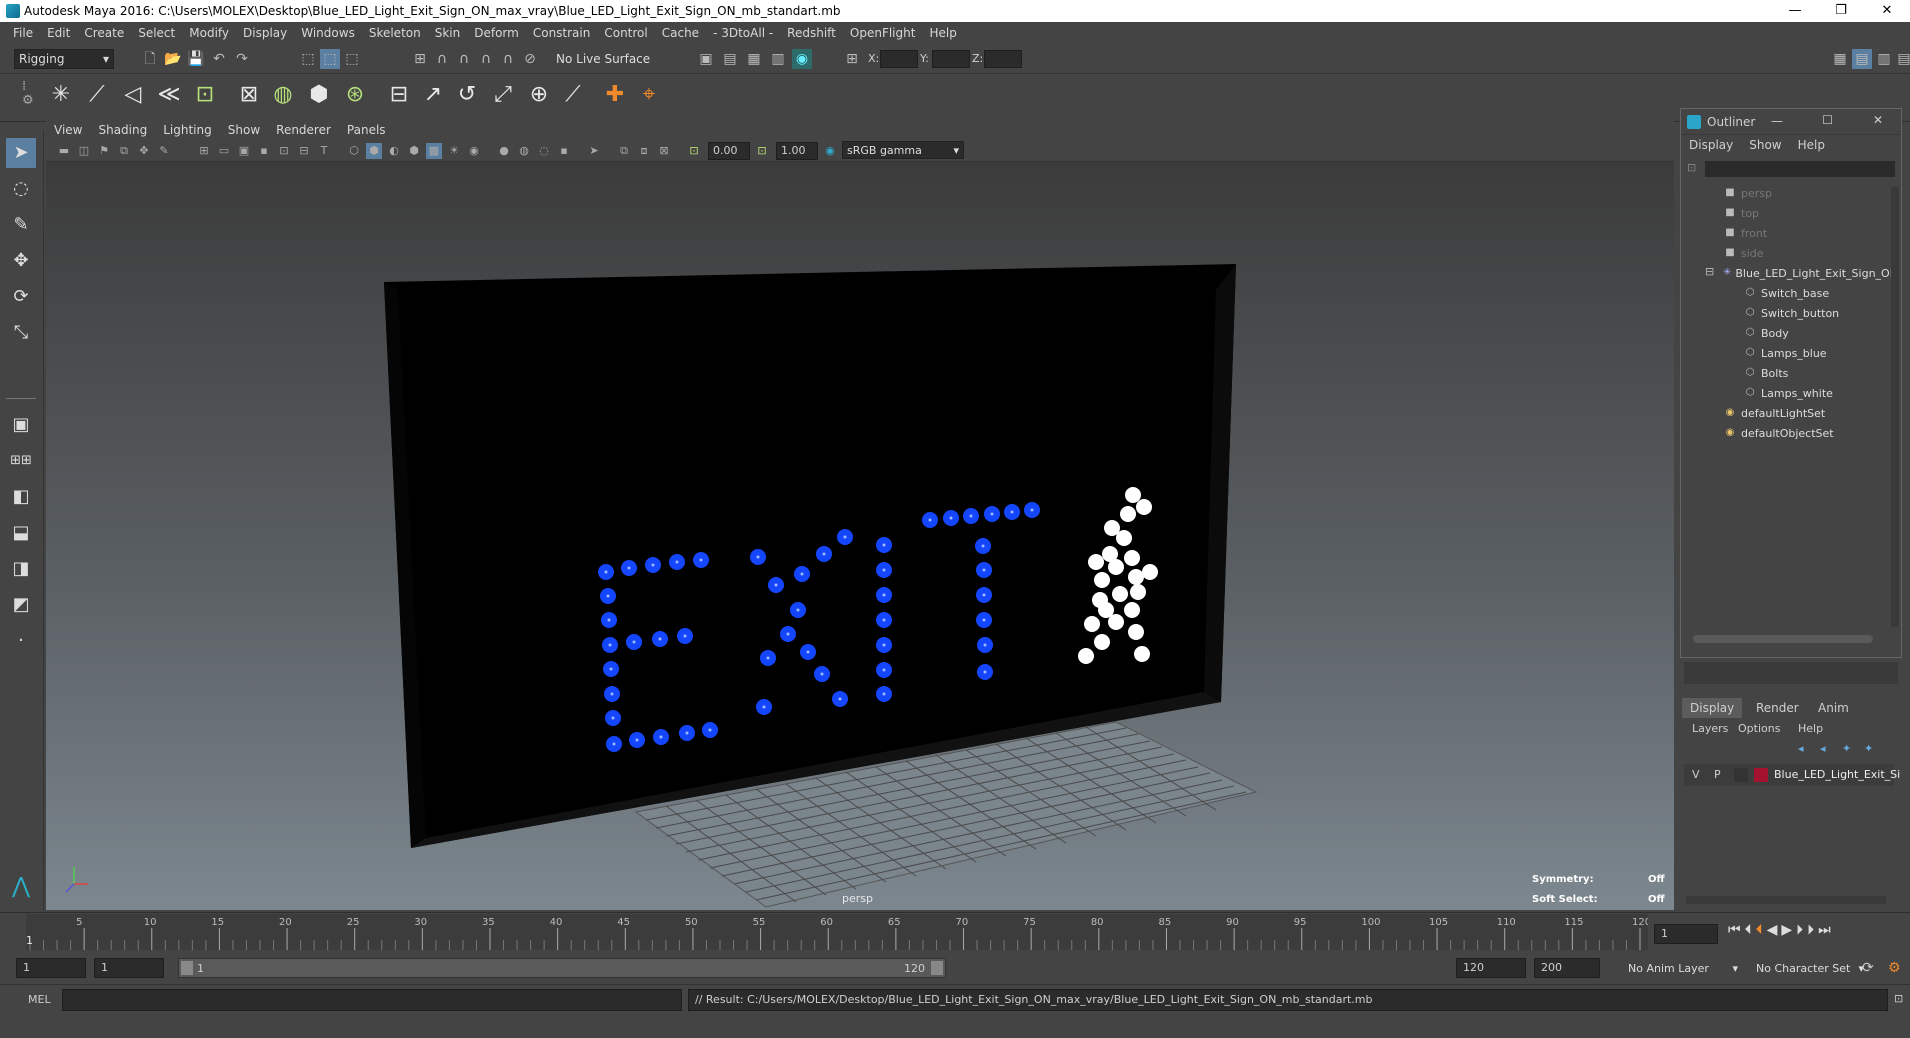  I want to click on open-scene-icon: 📂, so click(173, 59).